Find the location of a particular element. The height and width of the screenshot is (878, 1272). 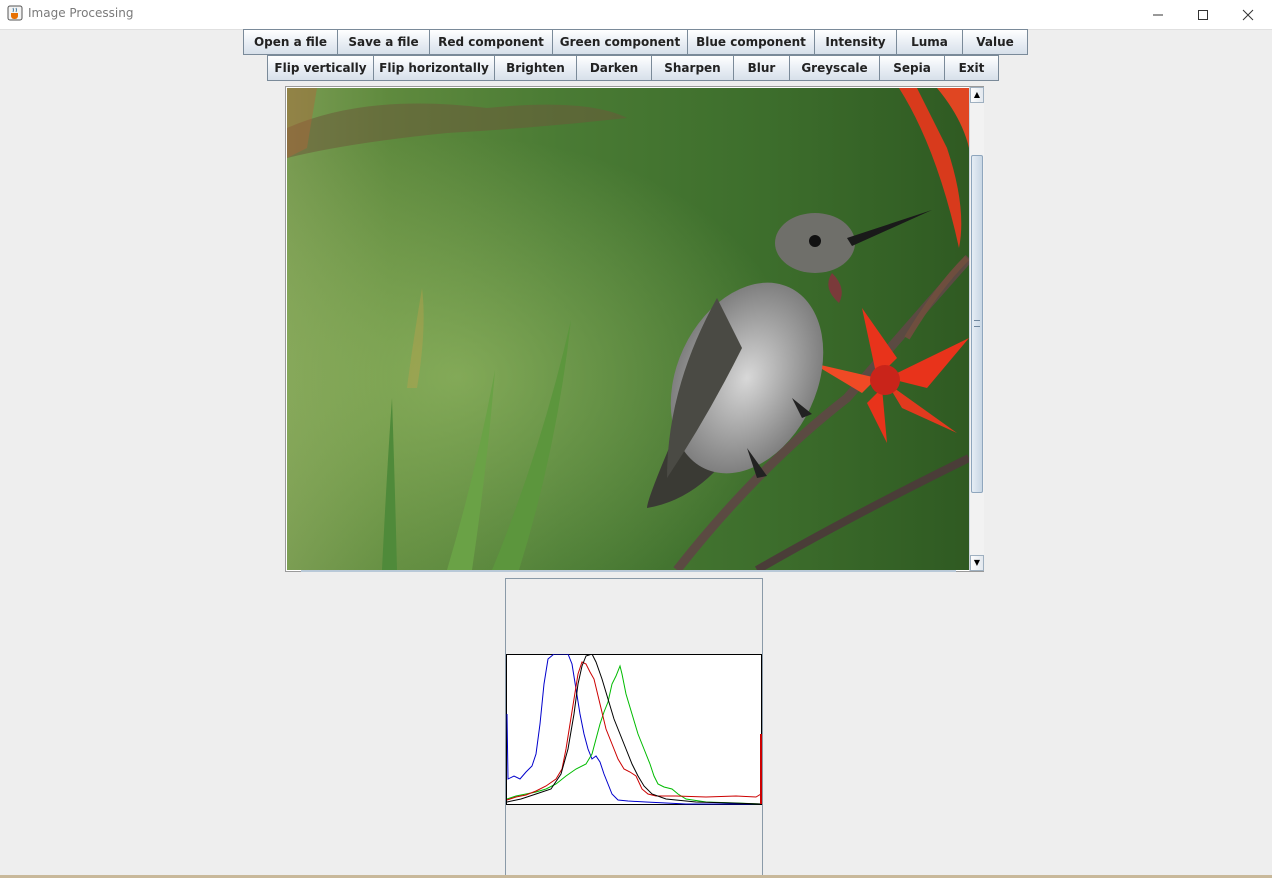

scrollbar-thumb is located at coordinates (977, 324).